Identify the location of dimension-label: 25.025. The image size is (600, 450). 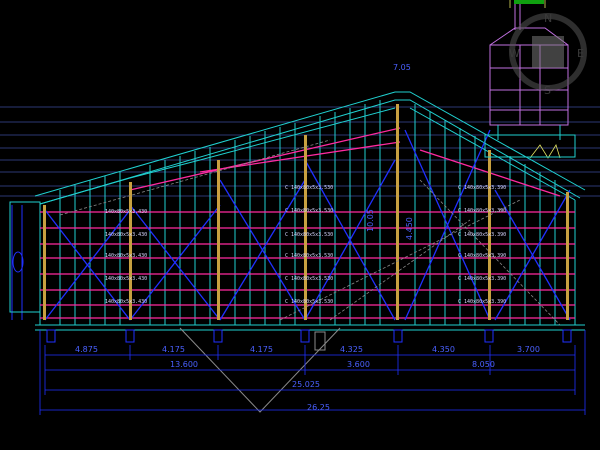
(306, 384).